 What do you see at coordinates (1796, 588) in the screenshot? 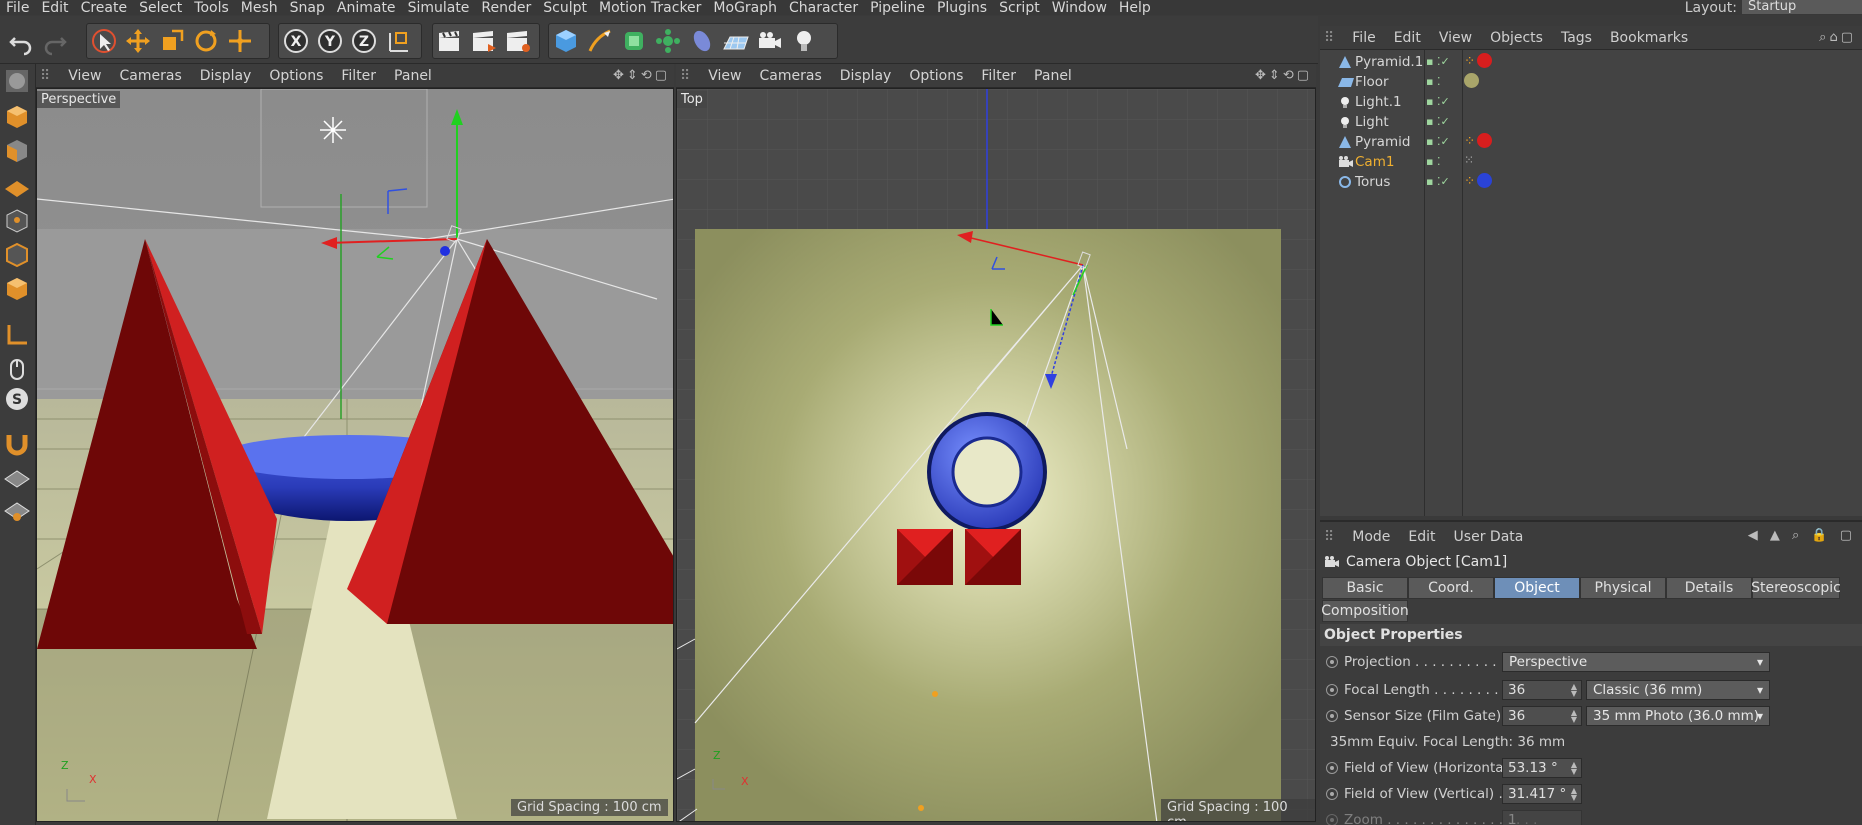
I see `tab-stereoscopic: Stereoscopic` at bounding box center [1796, 588].